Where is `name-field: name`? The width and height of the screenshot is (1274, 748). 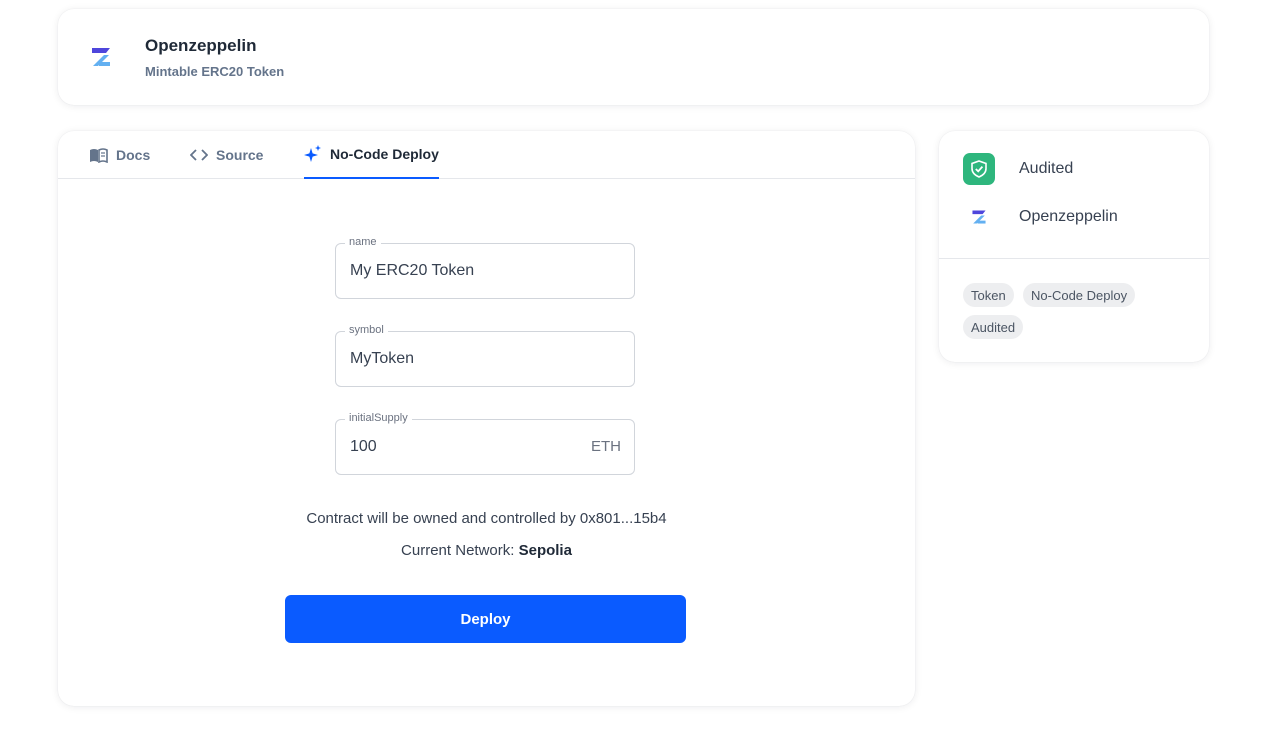 name-field: name is located at coordinates (485, 267).